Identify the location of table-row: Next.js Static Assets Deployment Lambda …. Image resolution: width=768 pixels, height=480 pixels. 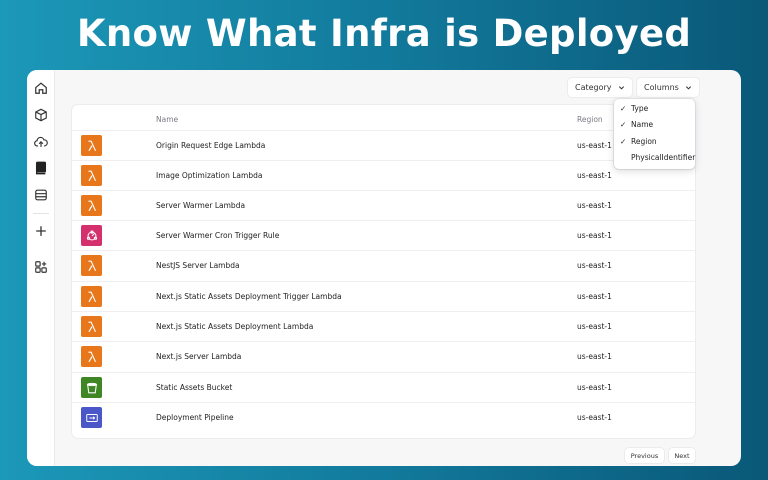
(383, 326).